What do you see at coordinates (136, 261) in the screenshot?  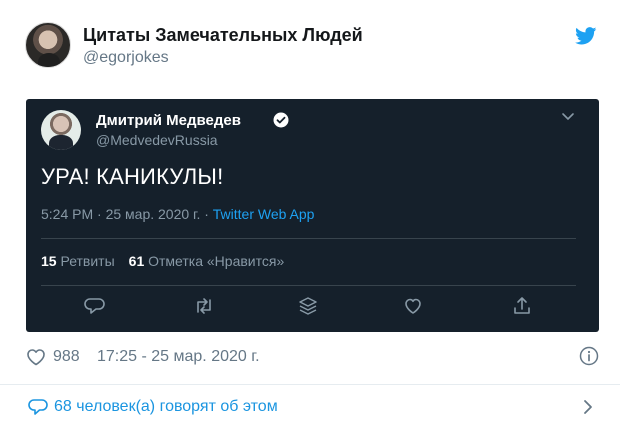 I see `likes-count: 61` at bounding box center [136, 261].